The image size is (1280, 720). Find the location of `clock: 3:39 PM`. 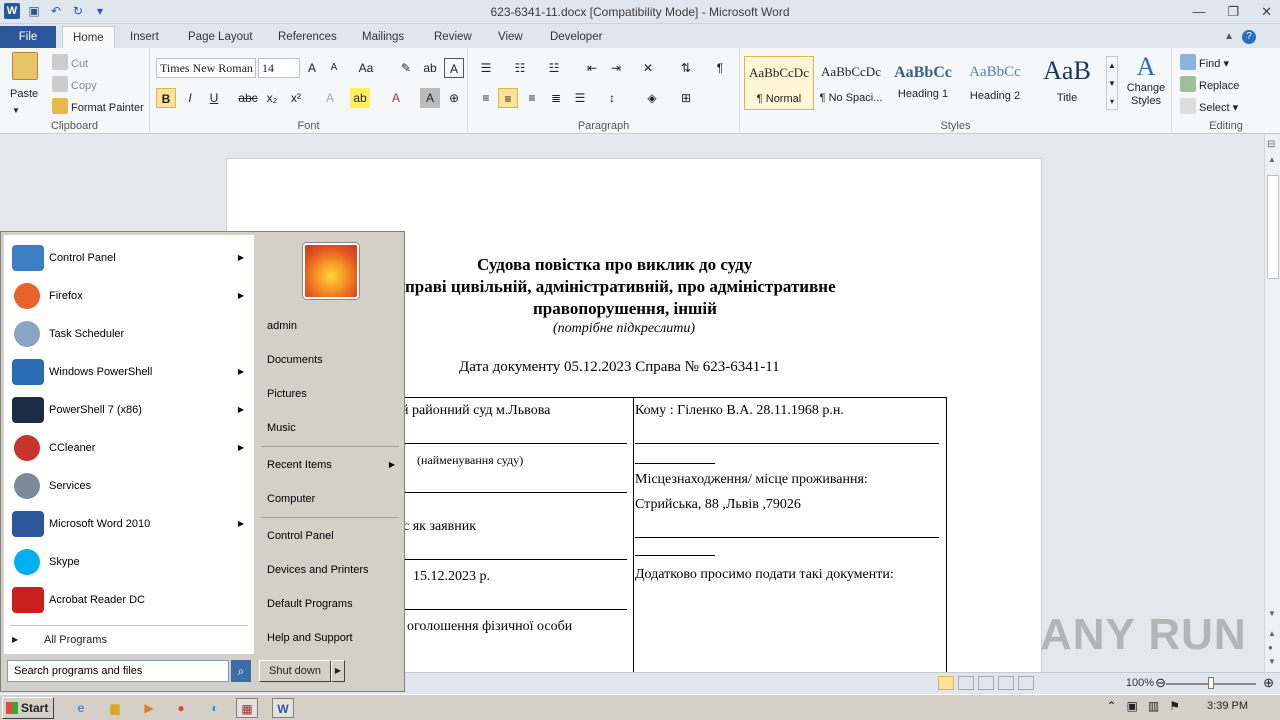

clock: 3:39 PM is located at coordinates (1227, 706).